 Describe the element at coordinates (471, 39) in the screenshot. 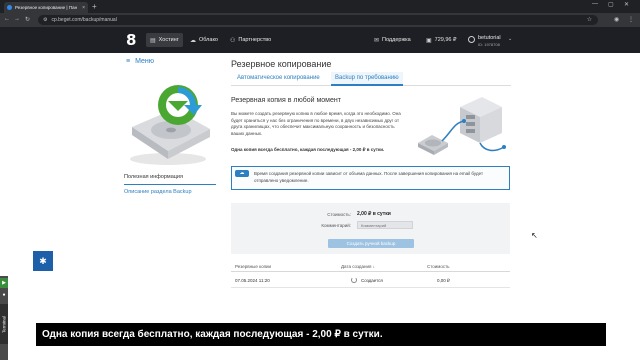

I see `user-icon` at that location.